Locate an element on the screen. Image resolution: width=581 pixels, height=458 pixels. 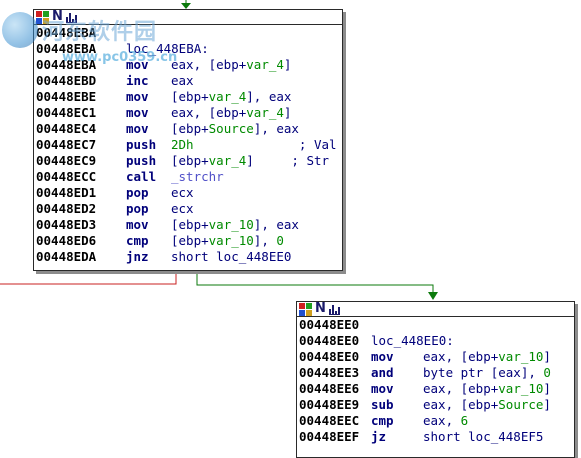
code-line: 00448EBE mov [ebp+var_4], eax is located at coordinates (188, 97).